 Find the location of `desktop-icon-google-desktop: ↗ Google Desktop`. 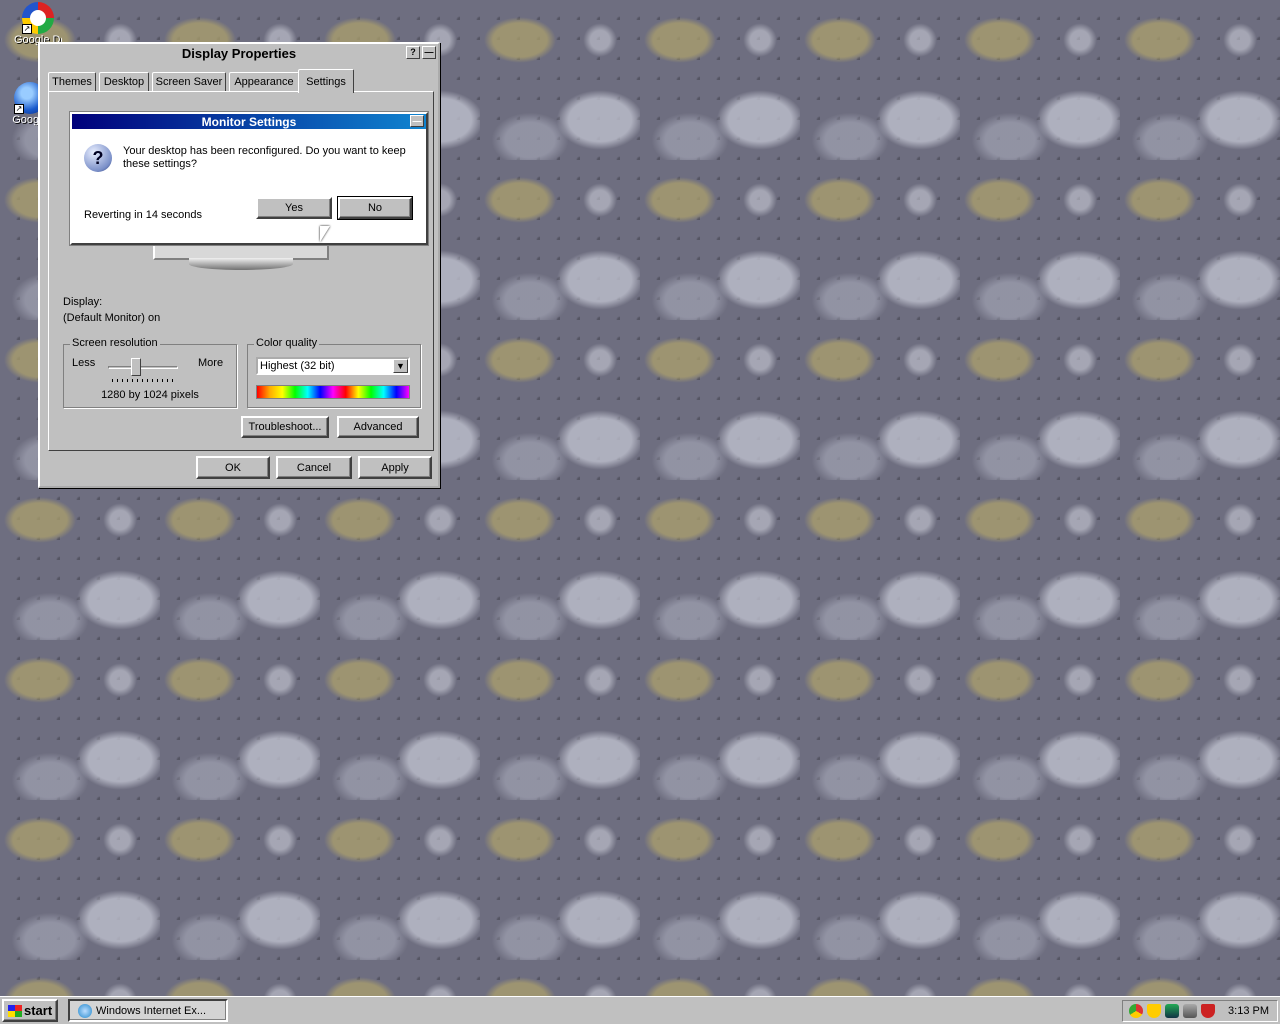

desktop-icon-google-desktop: ↗ Google Desktop is located at coordinates (38, 24).